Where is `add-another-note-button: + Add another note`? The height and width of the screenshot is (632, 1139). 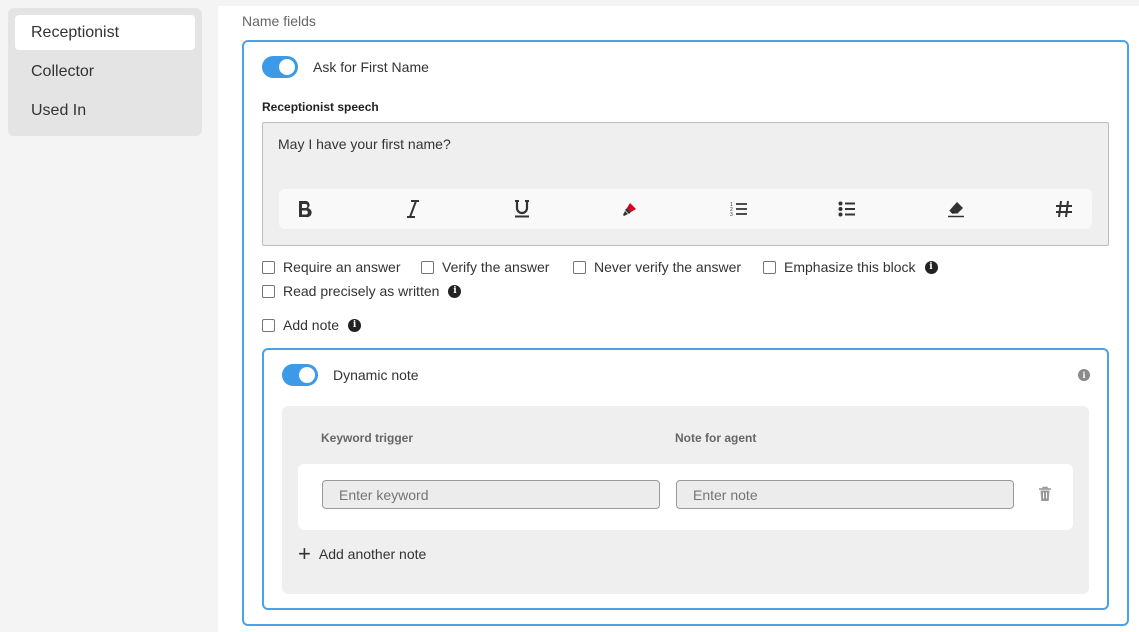
add-another-note-button: + Add another note is located at coordinates (362, 553).